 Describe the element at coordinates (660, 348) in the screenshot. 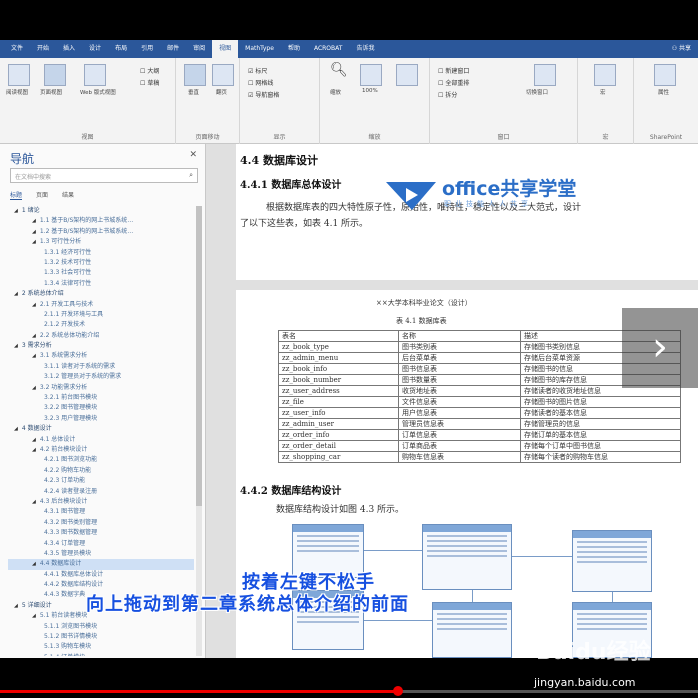

I see `next-slide-button: ›` at that location.